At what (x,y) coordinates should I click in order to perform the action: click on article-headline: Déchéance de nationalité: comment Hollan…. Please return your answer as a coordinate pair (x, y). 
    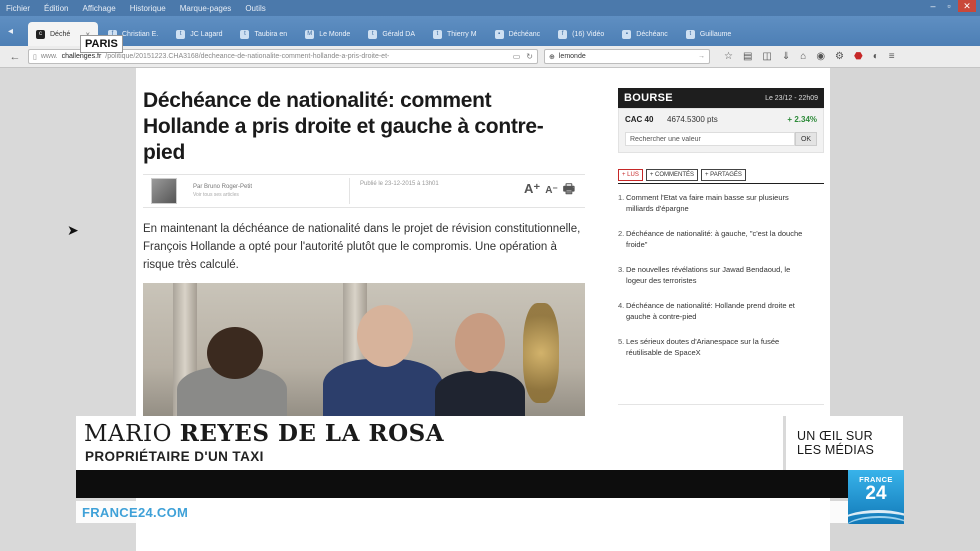
    Looking at the image, I should click on (343, 126).